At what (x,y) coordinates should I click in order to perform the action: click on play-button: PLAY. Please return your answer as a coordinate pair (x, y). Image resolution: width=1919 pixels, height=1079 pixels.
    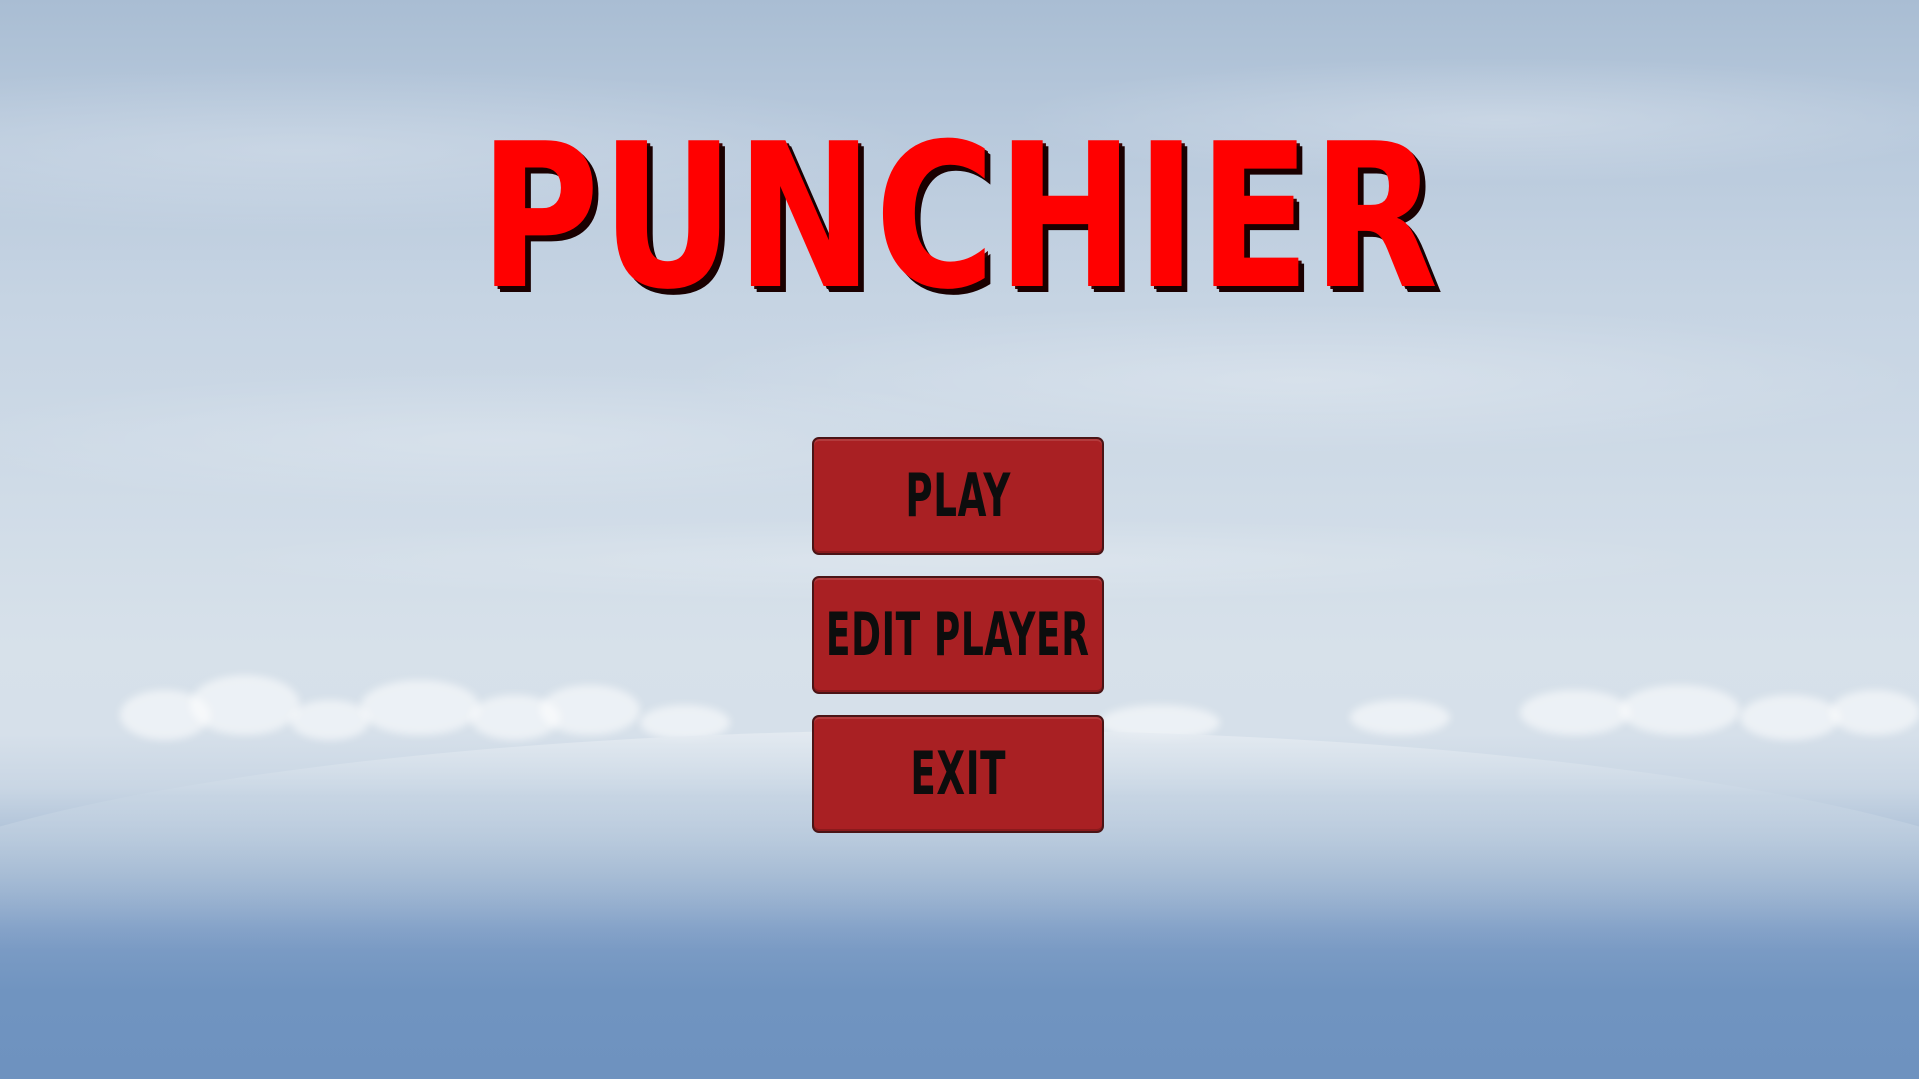
    Looking at the image, I should click on (958, 496).